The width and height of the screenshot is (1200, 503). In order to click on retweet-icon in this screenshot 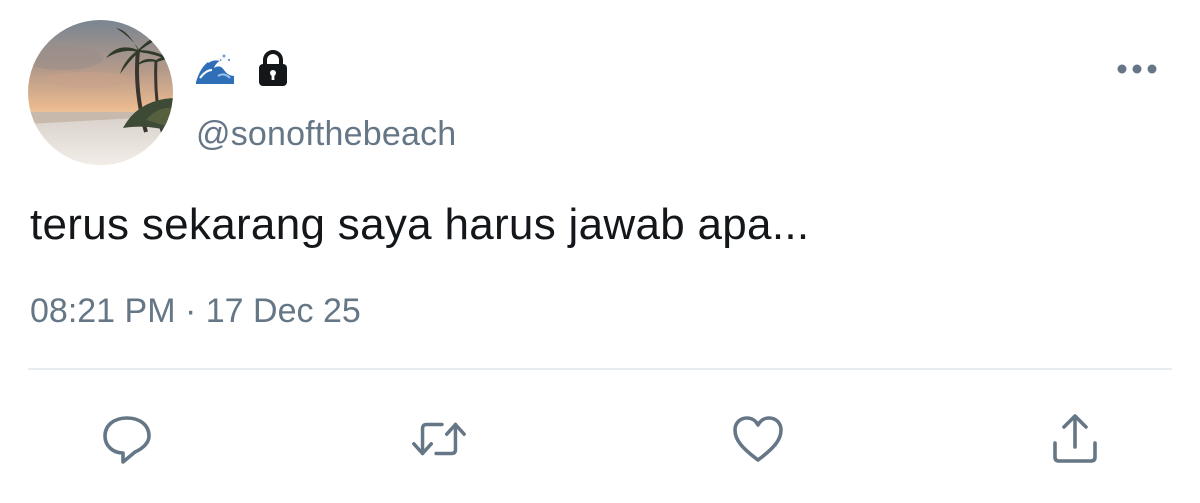, I will do `click(439, 439)`.